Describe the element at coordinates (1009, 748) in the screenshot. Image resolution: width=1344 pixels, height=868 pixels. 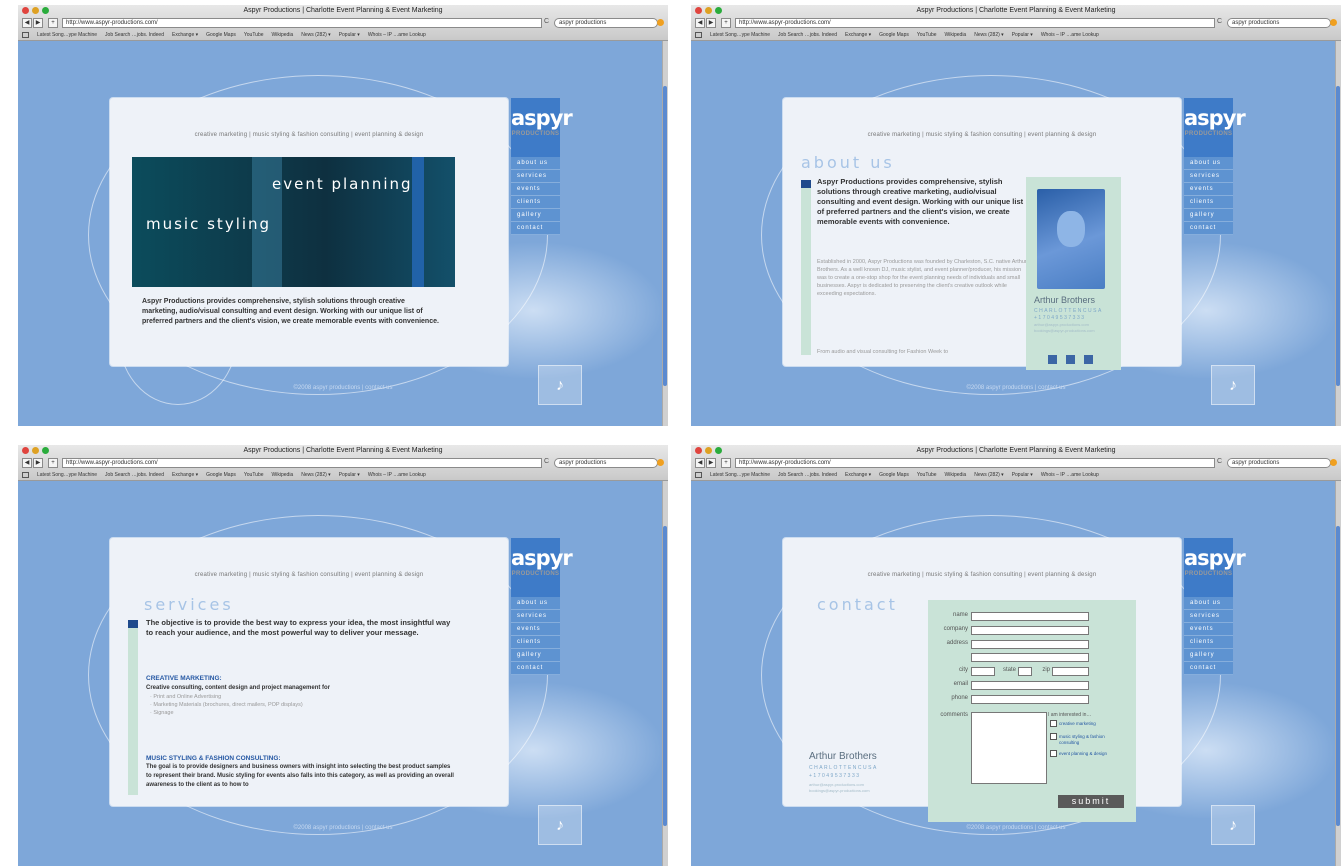
I see `comments-textarea` at that location.